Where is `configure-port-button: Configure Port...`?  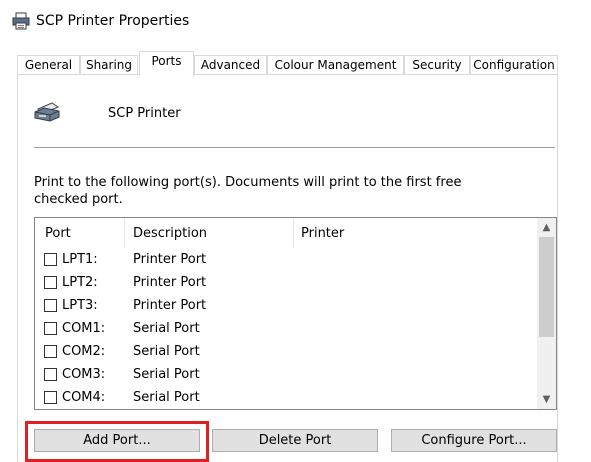
configure-port-button: Configure Port... is located at coordinates (474, 440).